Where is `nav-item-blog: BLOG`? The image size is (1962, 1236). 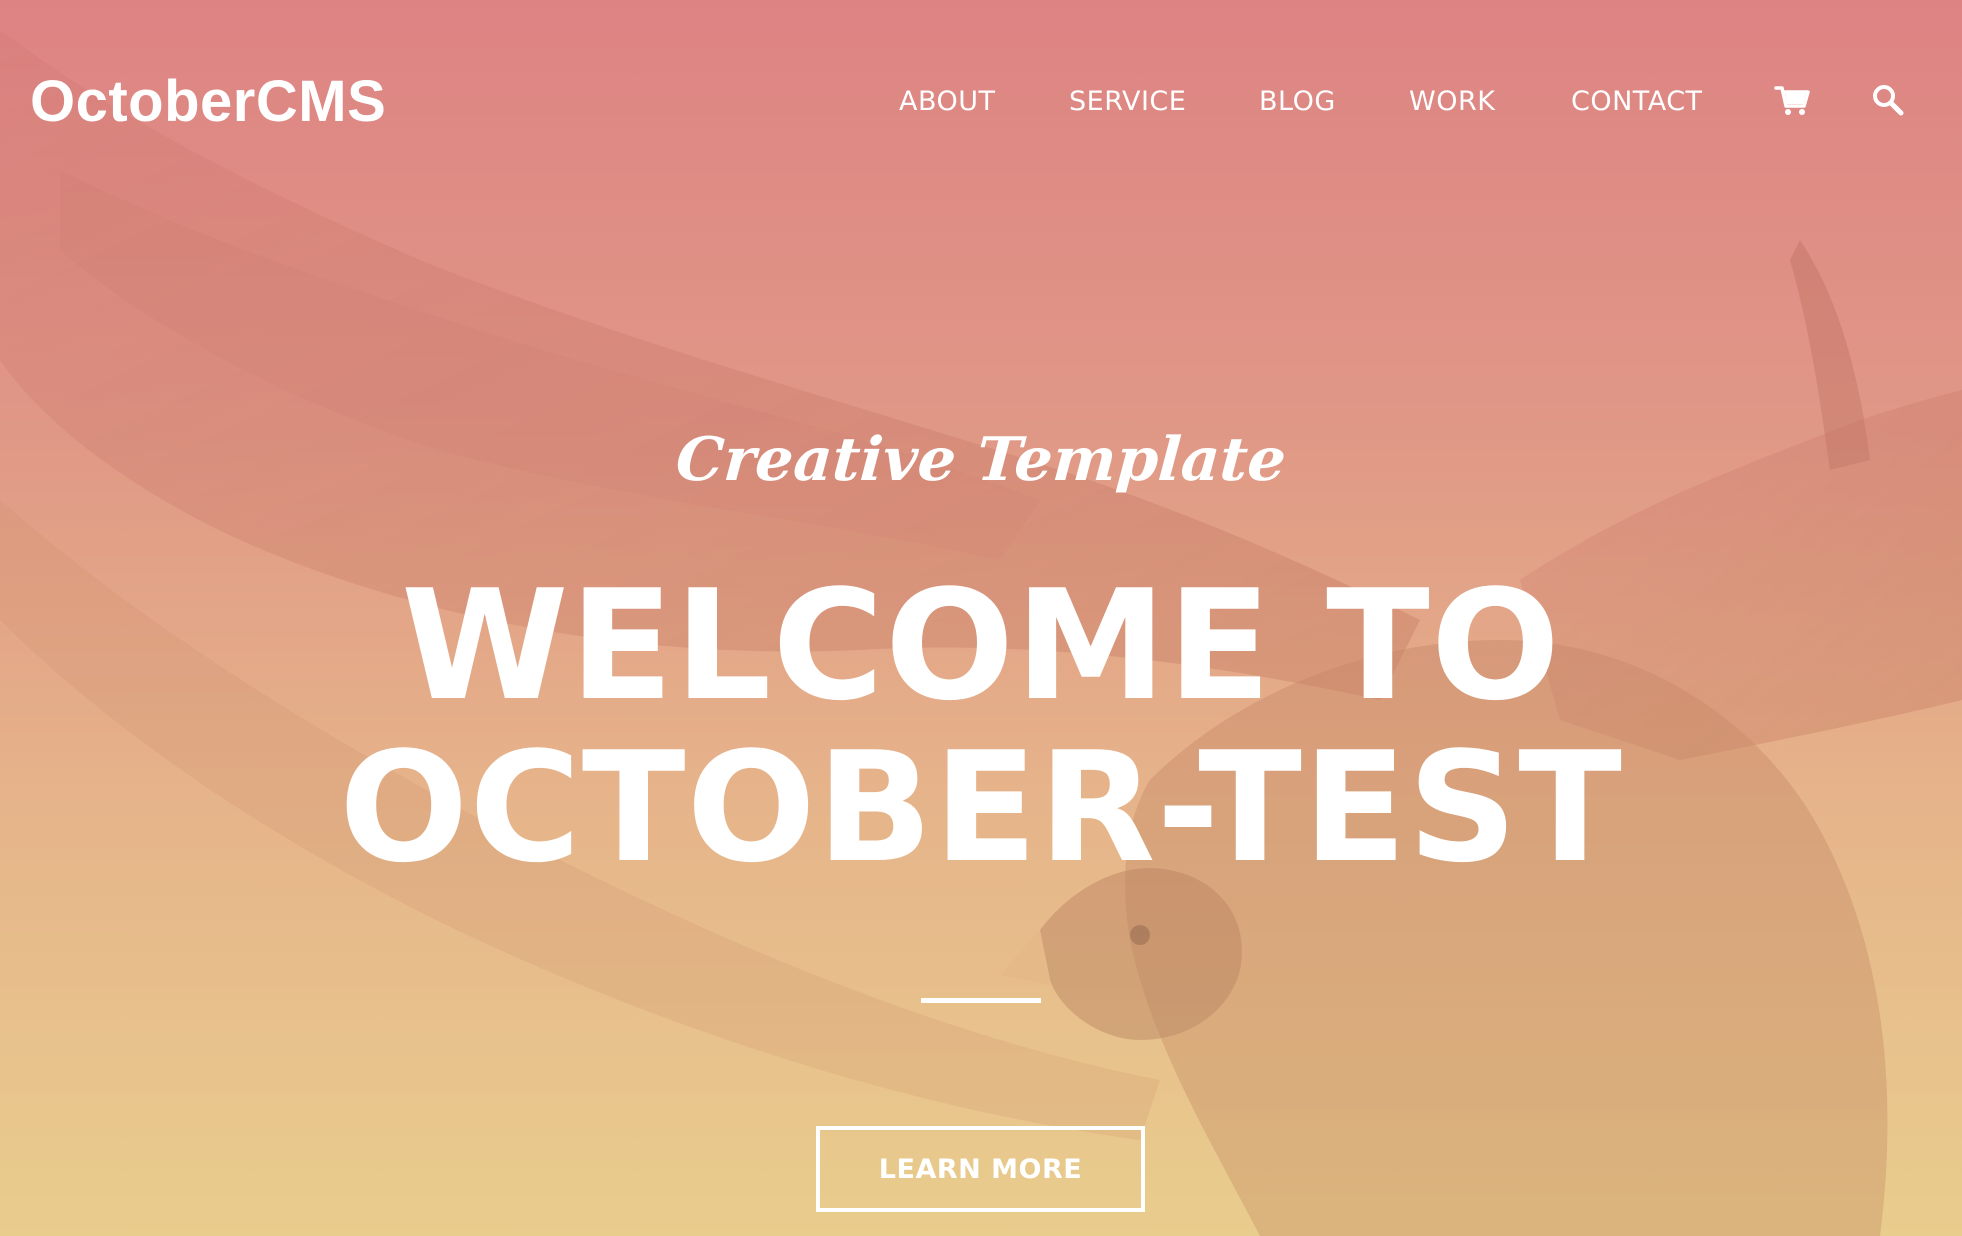 nav-item-blog: BLOG is located at coordinates (1297, 101).